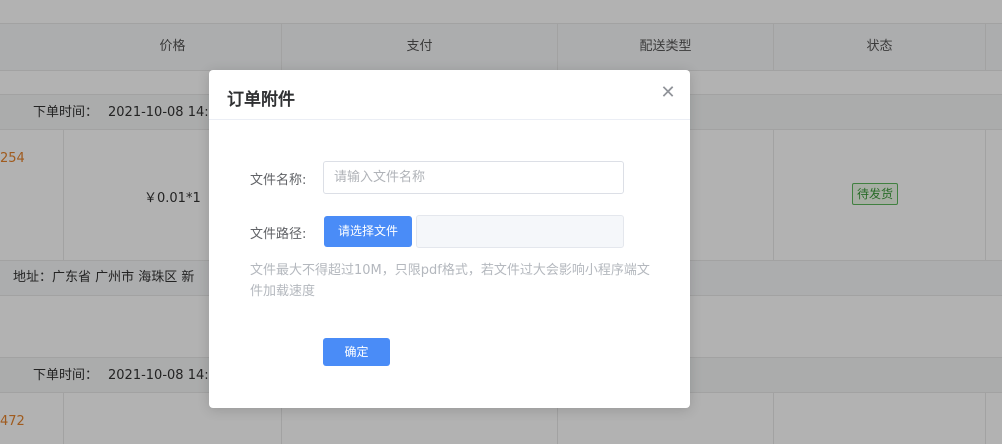 Image resolution: width=1002 pixels, height=444 pixels. I want to click on close-icon: ✕, so click(668, 93).